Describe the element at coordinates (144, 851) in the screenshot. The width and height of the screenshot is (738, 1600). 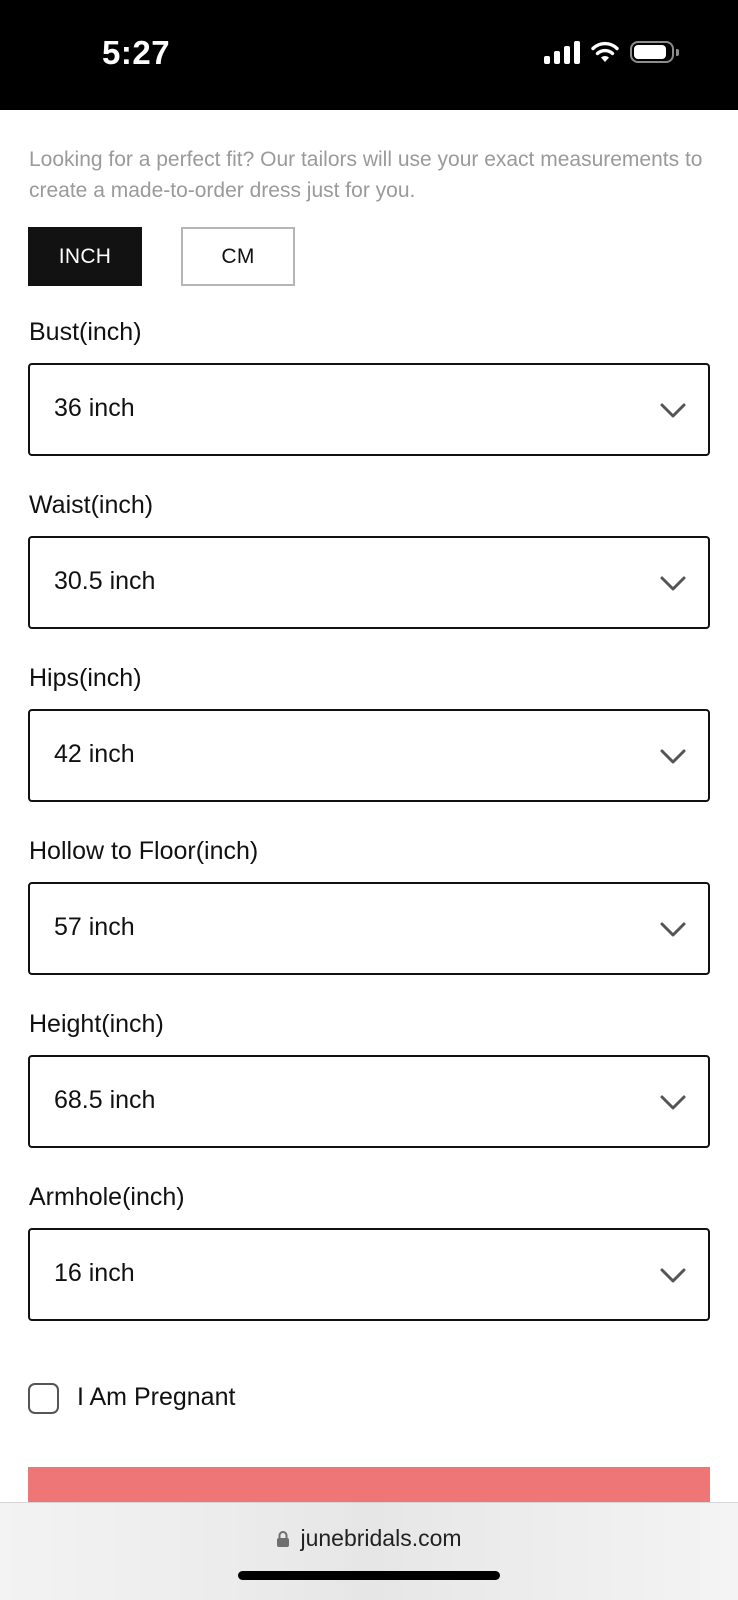
I see `hollow-to-floor-label: Hollow to Floor(inch)` at that location.